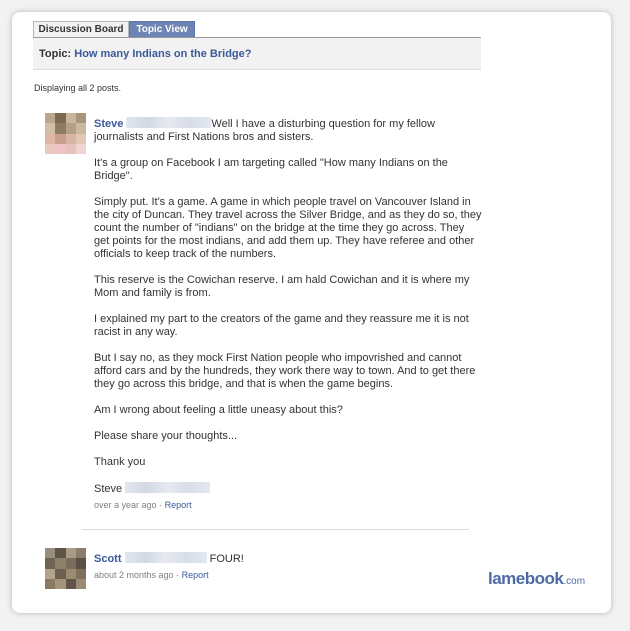 This screenshot has width=630, height=631. Describe the element at coordinates (78, 88) in the screenshot. I see `post-count: Displaying all 2 posts.` at that location.